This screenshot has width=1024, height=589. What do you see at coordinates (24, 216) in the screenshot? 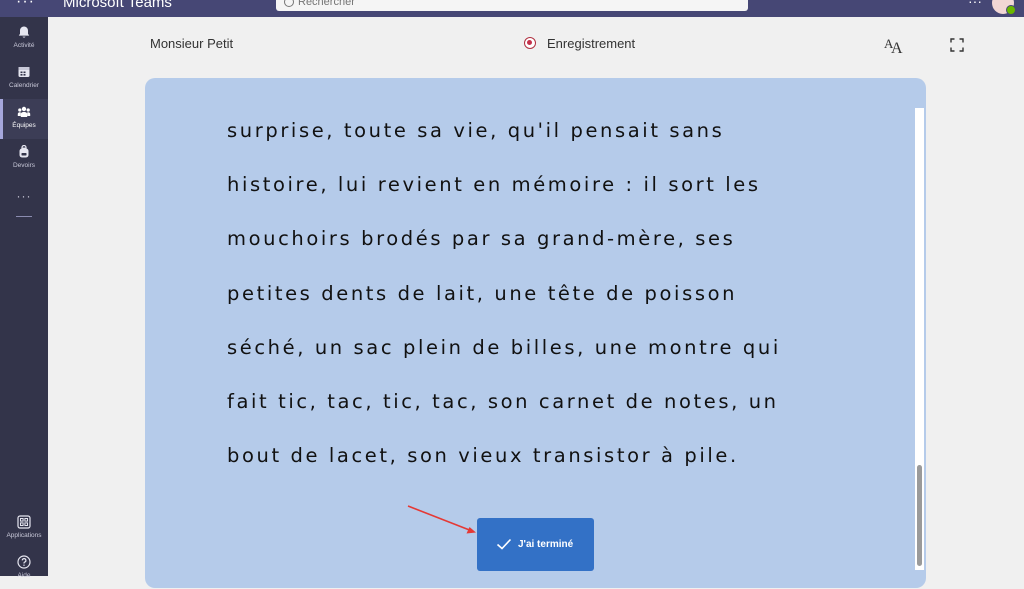
I see `rail-divider` at bounding box center [24, 216].